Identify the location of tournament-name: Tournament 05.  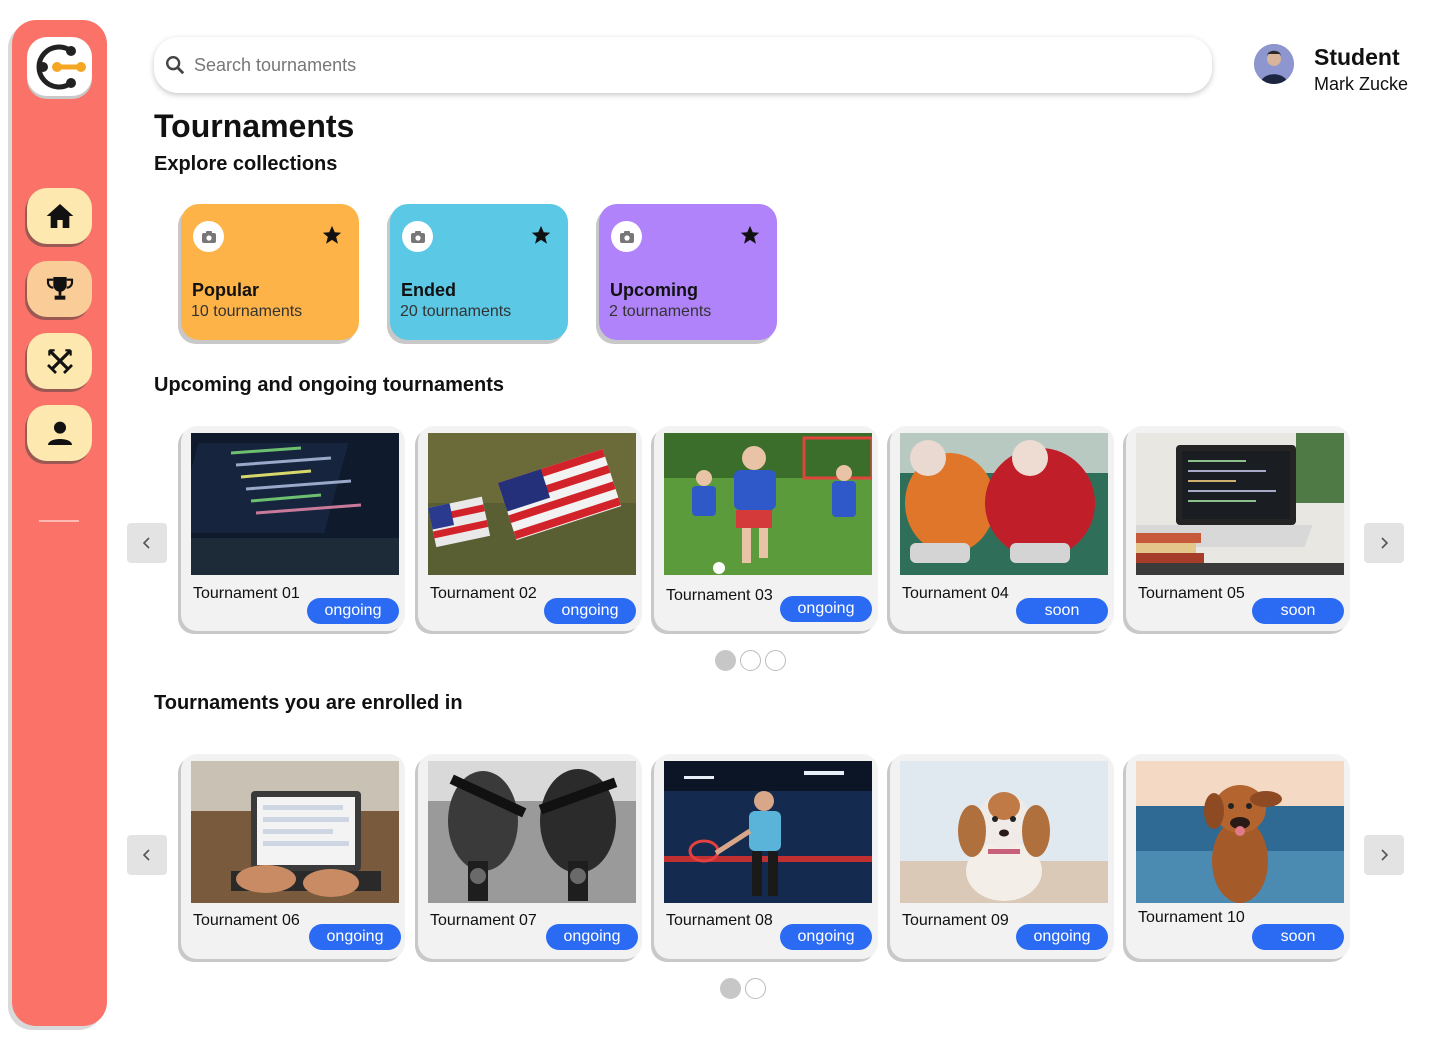
(1191, 593).